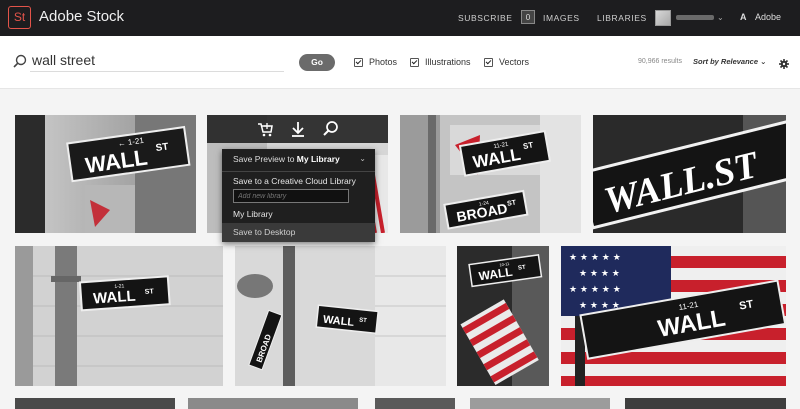  I want to click on save-preview-target: My Library, so click(318, 159).